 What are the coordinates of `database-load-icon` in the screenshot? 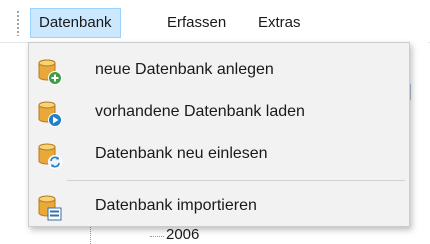 It's located at (50, 114).